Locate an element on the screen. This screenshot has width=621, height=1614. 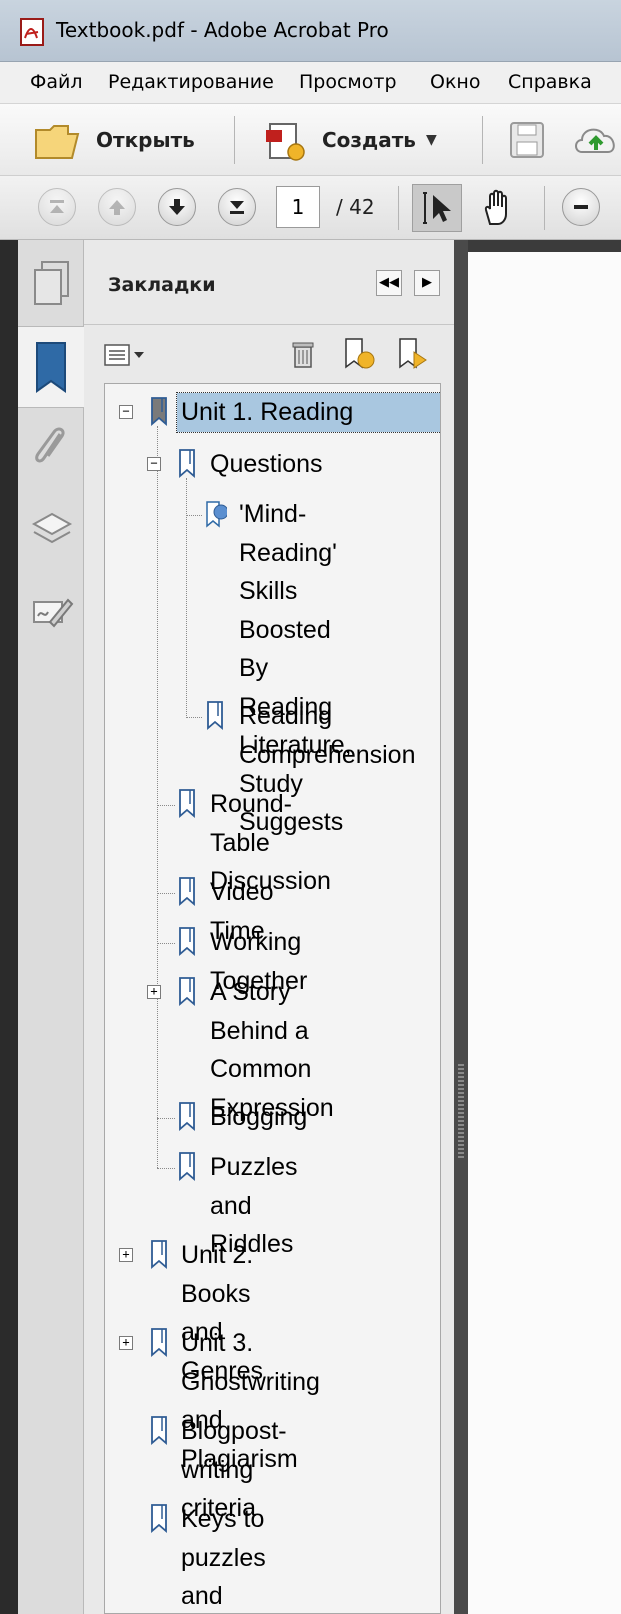
collapse-panel-button: ◀◀ is located at coordinates (389, 283).